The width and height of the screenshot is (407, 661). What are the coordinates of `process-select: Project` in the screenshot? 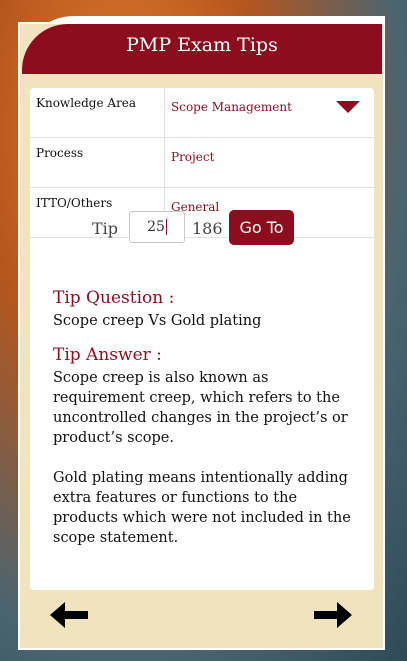 It's located at (269, 162).